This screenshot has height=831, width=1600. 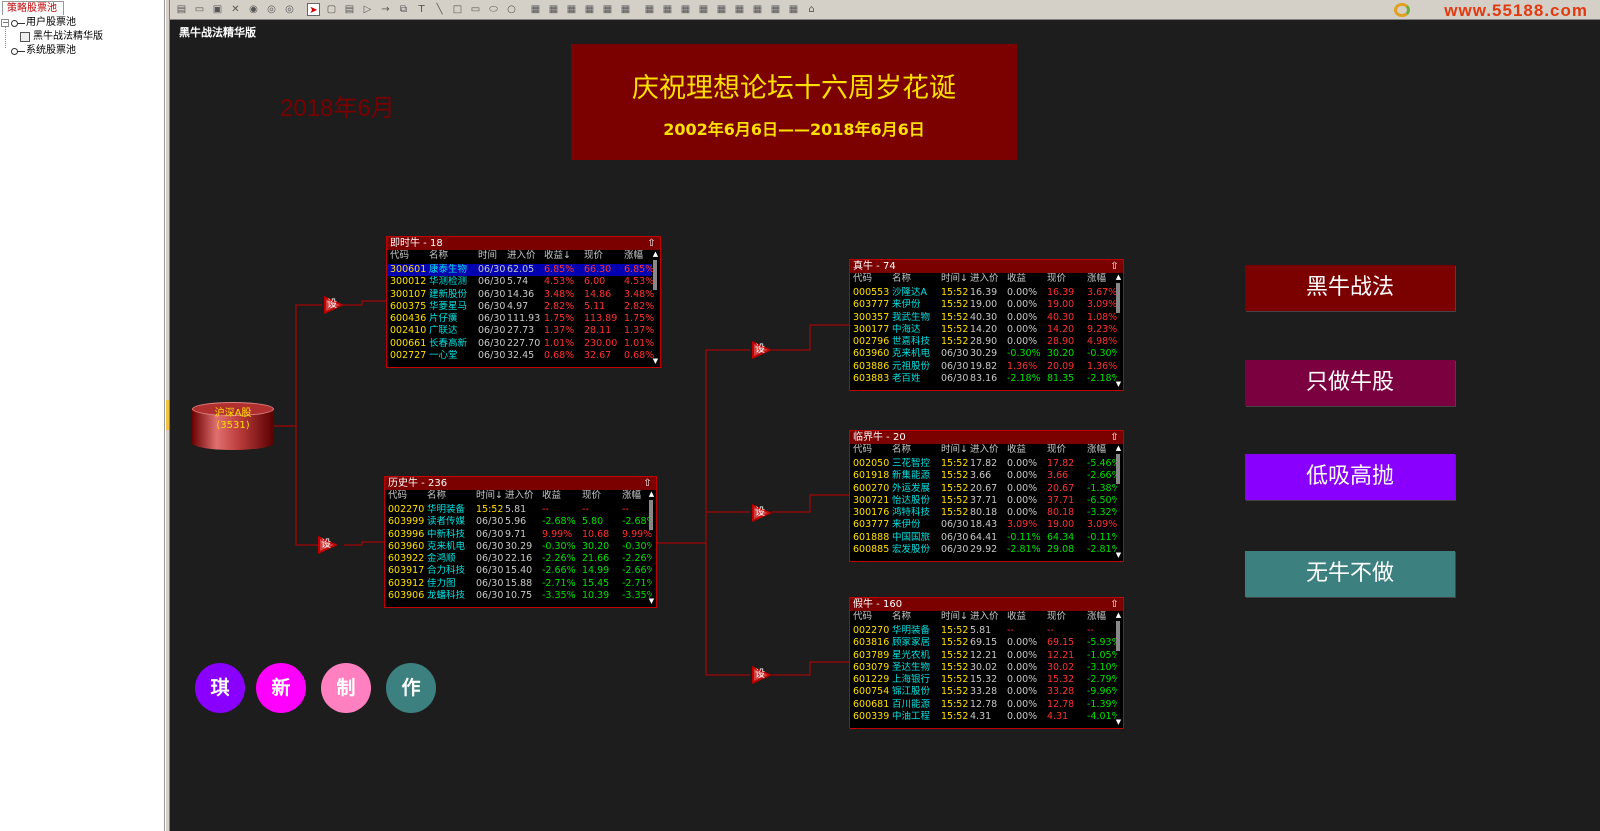 I want to click on setting-node-2: 设, so click(x=329, y=545).